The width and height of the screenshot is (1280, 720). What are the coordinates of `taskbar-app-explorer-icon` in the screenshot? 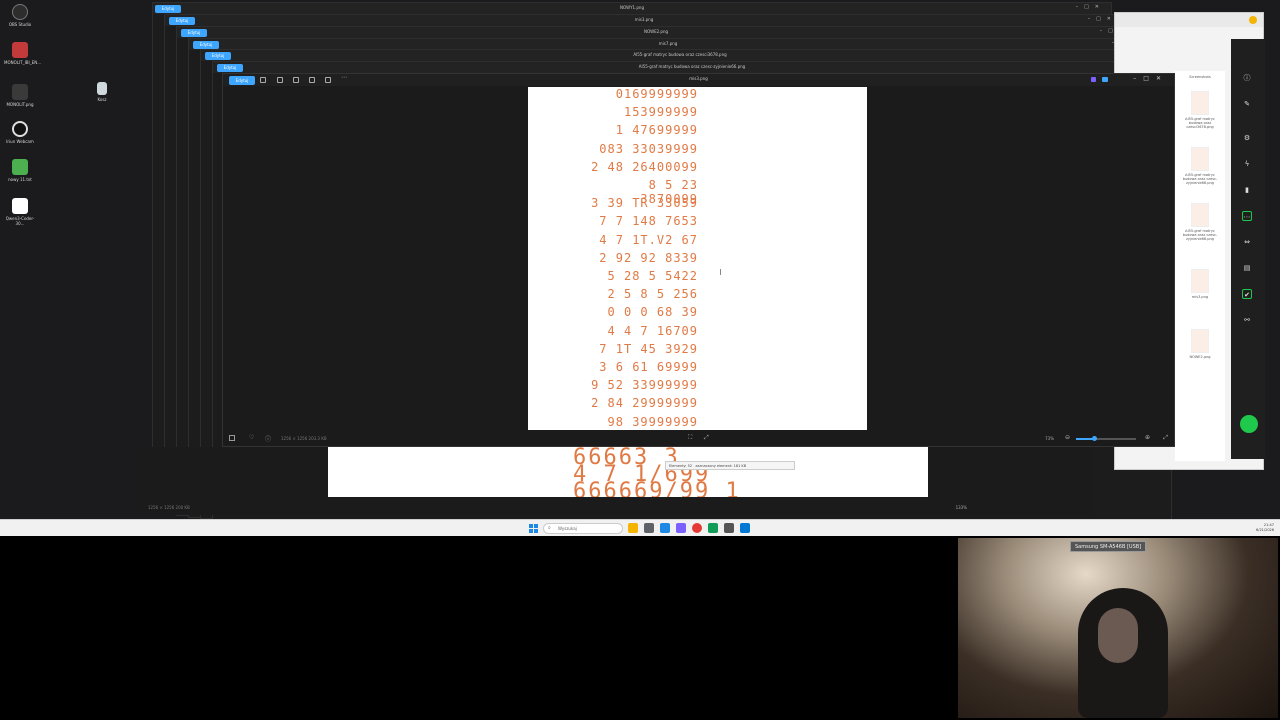 It's located at (633, 528).